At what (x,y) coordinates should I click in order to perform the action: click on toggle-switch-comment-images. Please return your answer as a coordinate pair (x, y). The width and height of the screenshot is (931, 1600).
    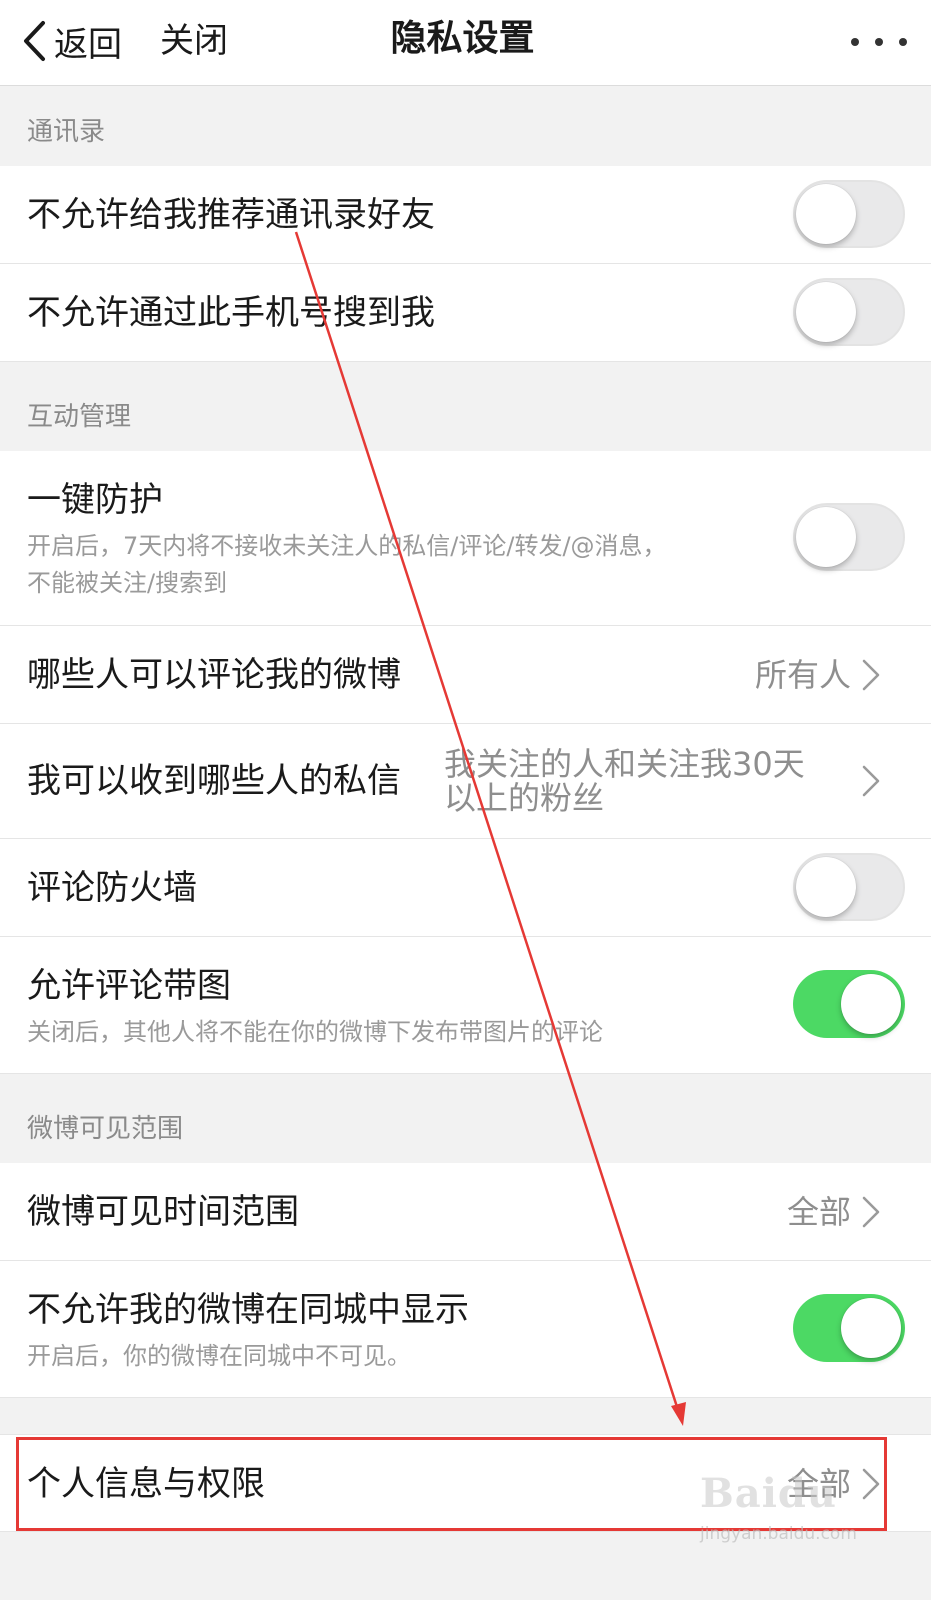
    Looking at the image, I should click on (849, 1004).